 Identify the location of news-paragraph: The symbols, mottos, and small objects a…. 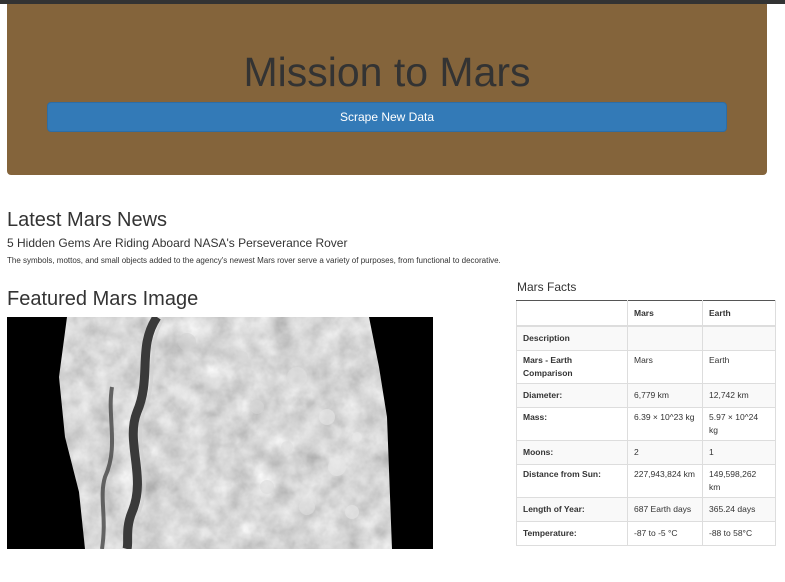
(254, 260).